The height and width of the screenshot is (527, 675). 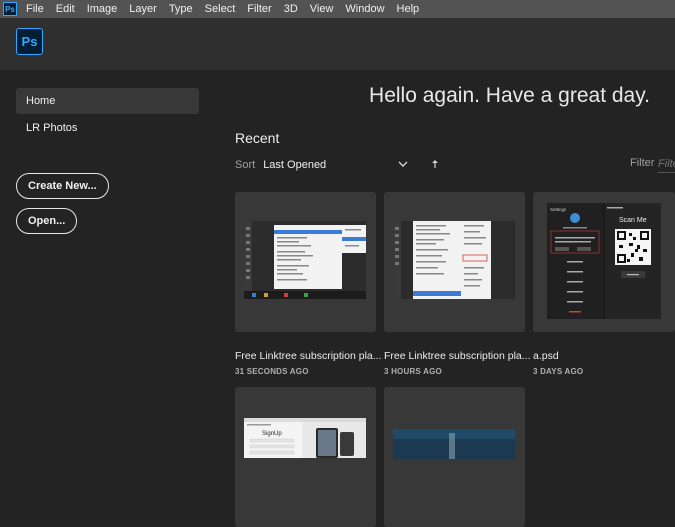 I want to click on menu-edit: Edit, so click(x=65, y=9).